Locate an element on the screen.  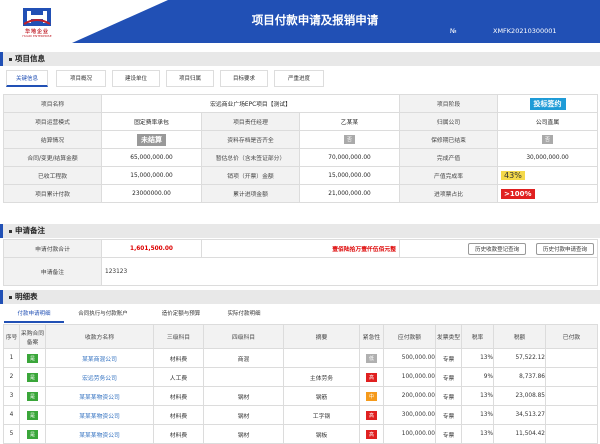
value-docs-archived-cell: 否 is located at coordinates (349, 139).